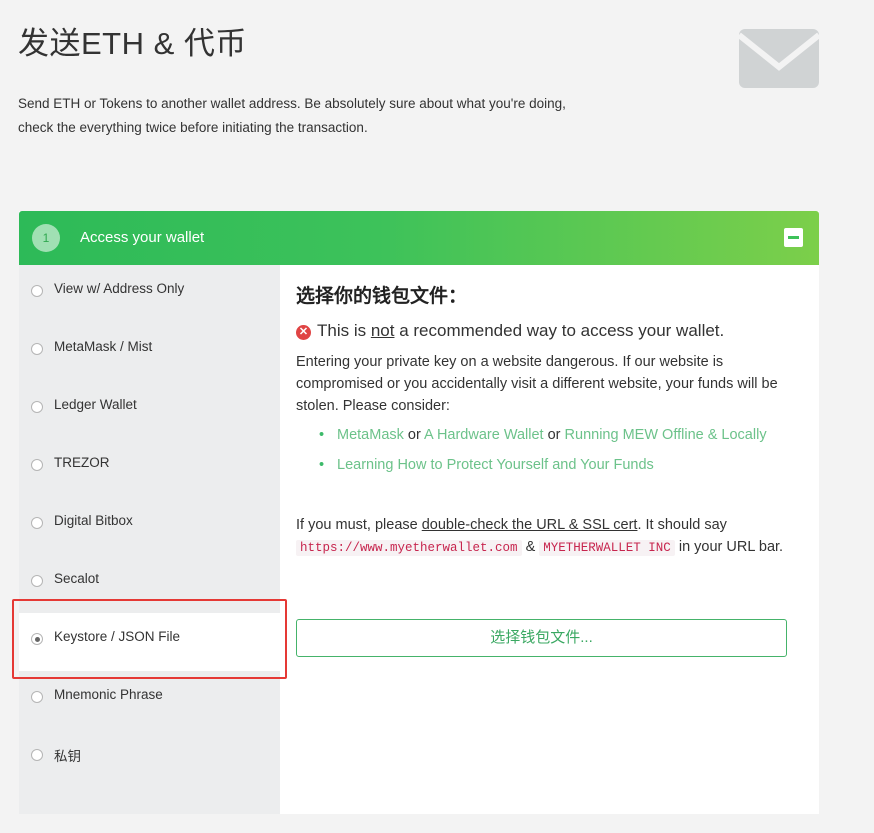 This screenshot has height=833, width=874. I want to click on wallet-option-label: View w/ Address Only, so click(119, 288).